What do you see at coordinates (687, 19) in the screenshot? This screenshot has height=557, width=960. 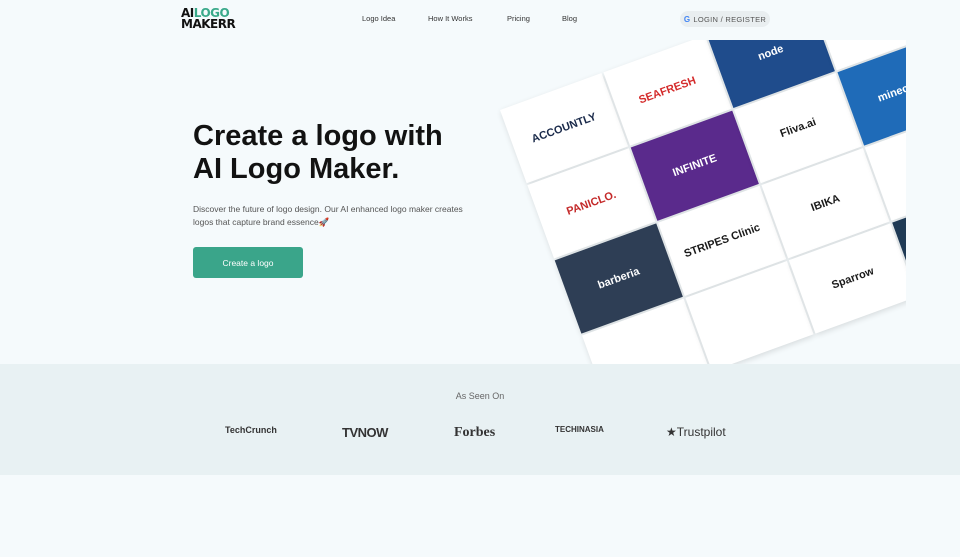 I see `google-icon: G` at bounding box center [687, 19].